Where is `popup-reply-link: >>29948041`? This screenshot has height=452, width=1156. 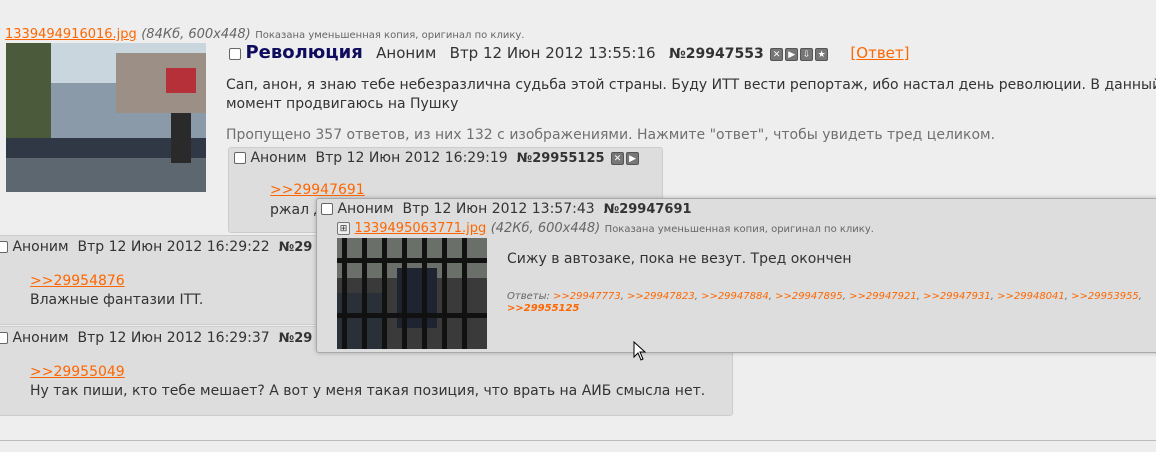 popup-reply-link: >>29948041 is located at coordinates (1031, 296).